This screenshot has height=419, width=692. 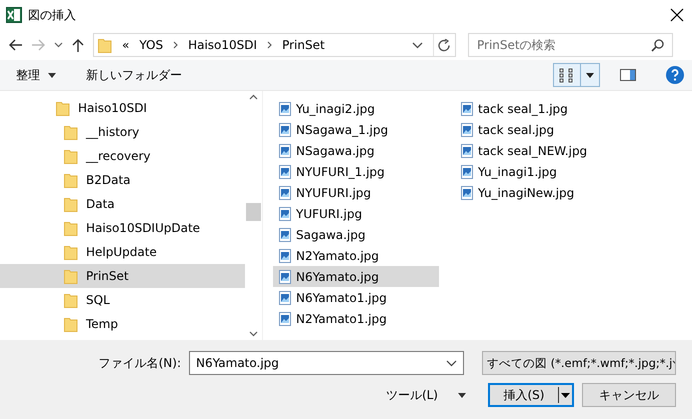 What do you see at coordinates (444, 45) in the screenshot?
I see `refresh-icon` at bounding box center [444, 45].